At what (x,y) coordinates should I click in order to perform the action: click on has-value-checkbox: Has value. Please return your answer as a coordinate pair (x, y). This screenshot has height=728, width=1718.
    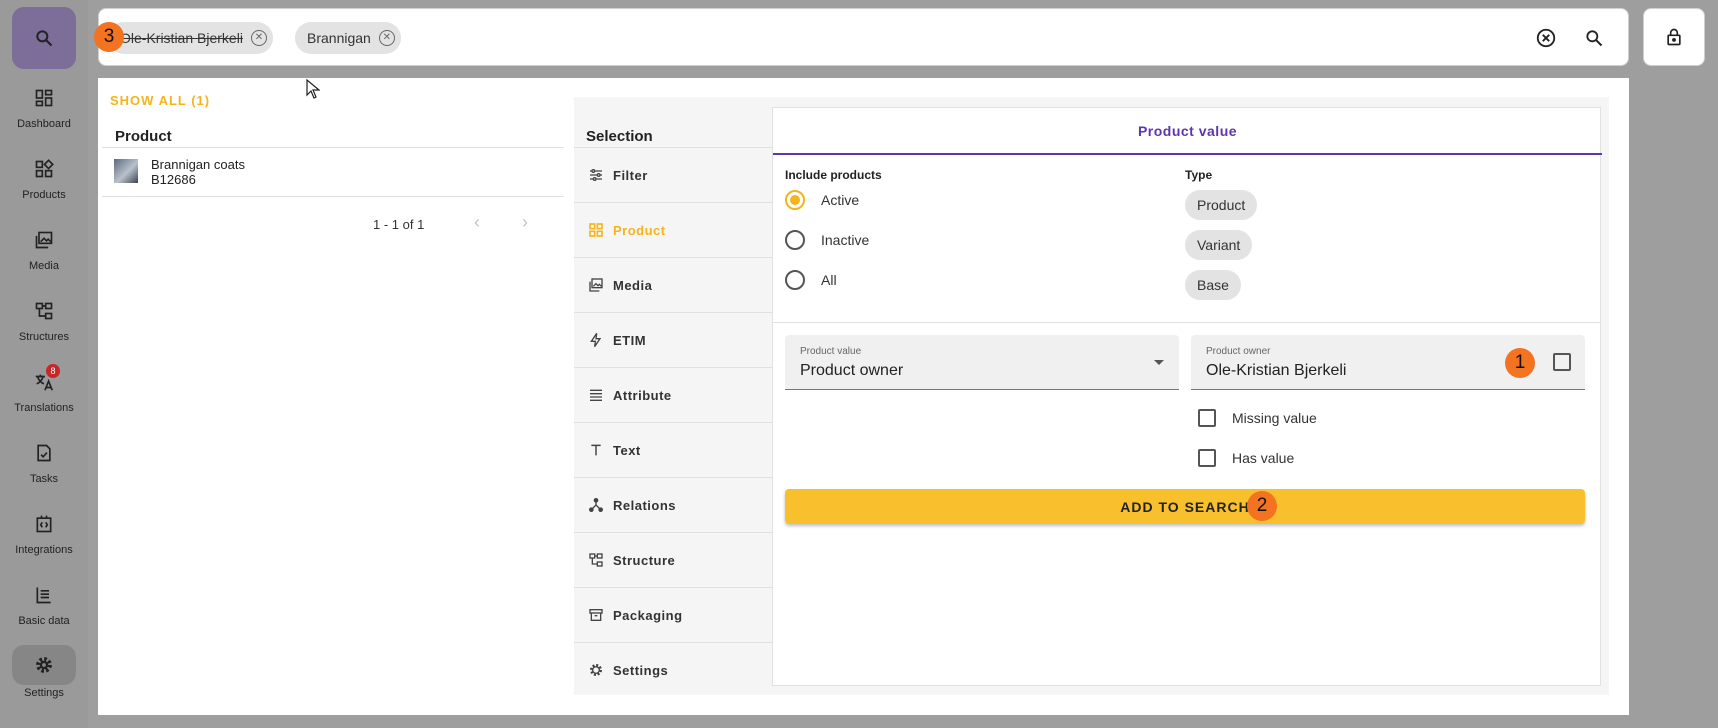
    Looking at the image, I should click on (1246, 458).